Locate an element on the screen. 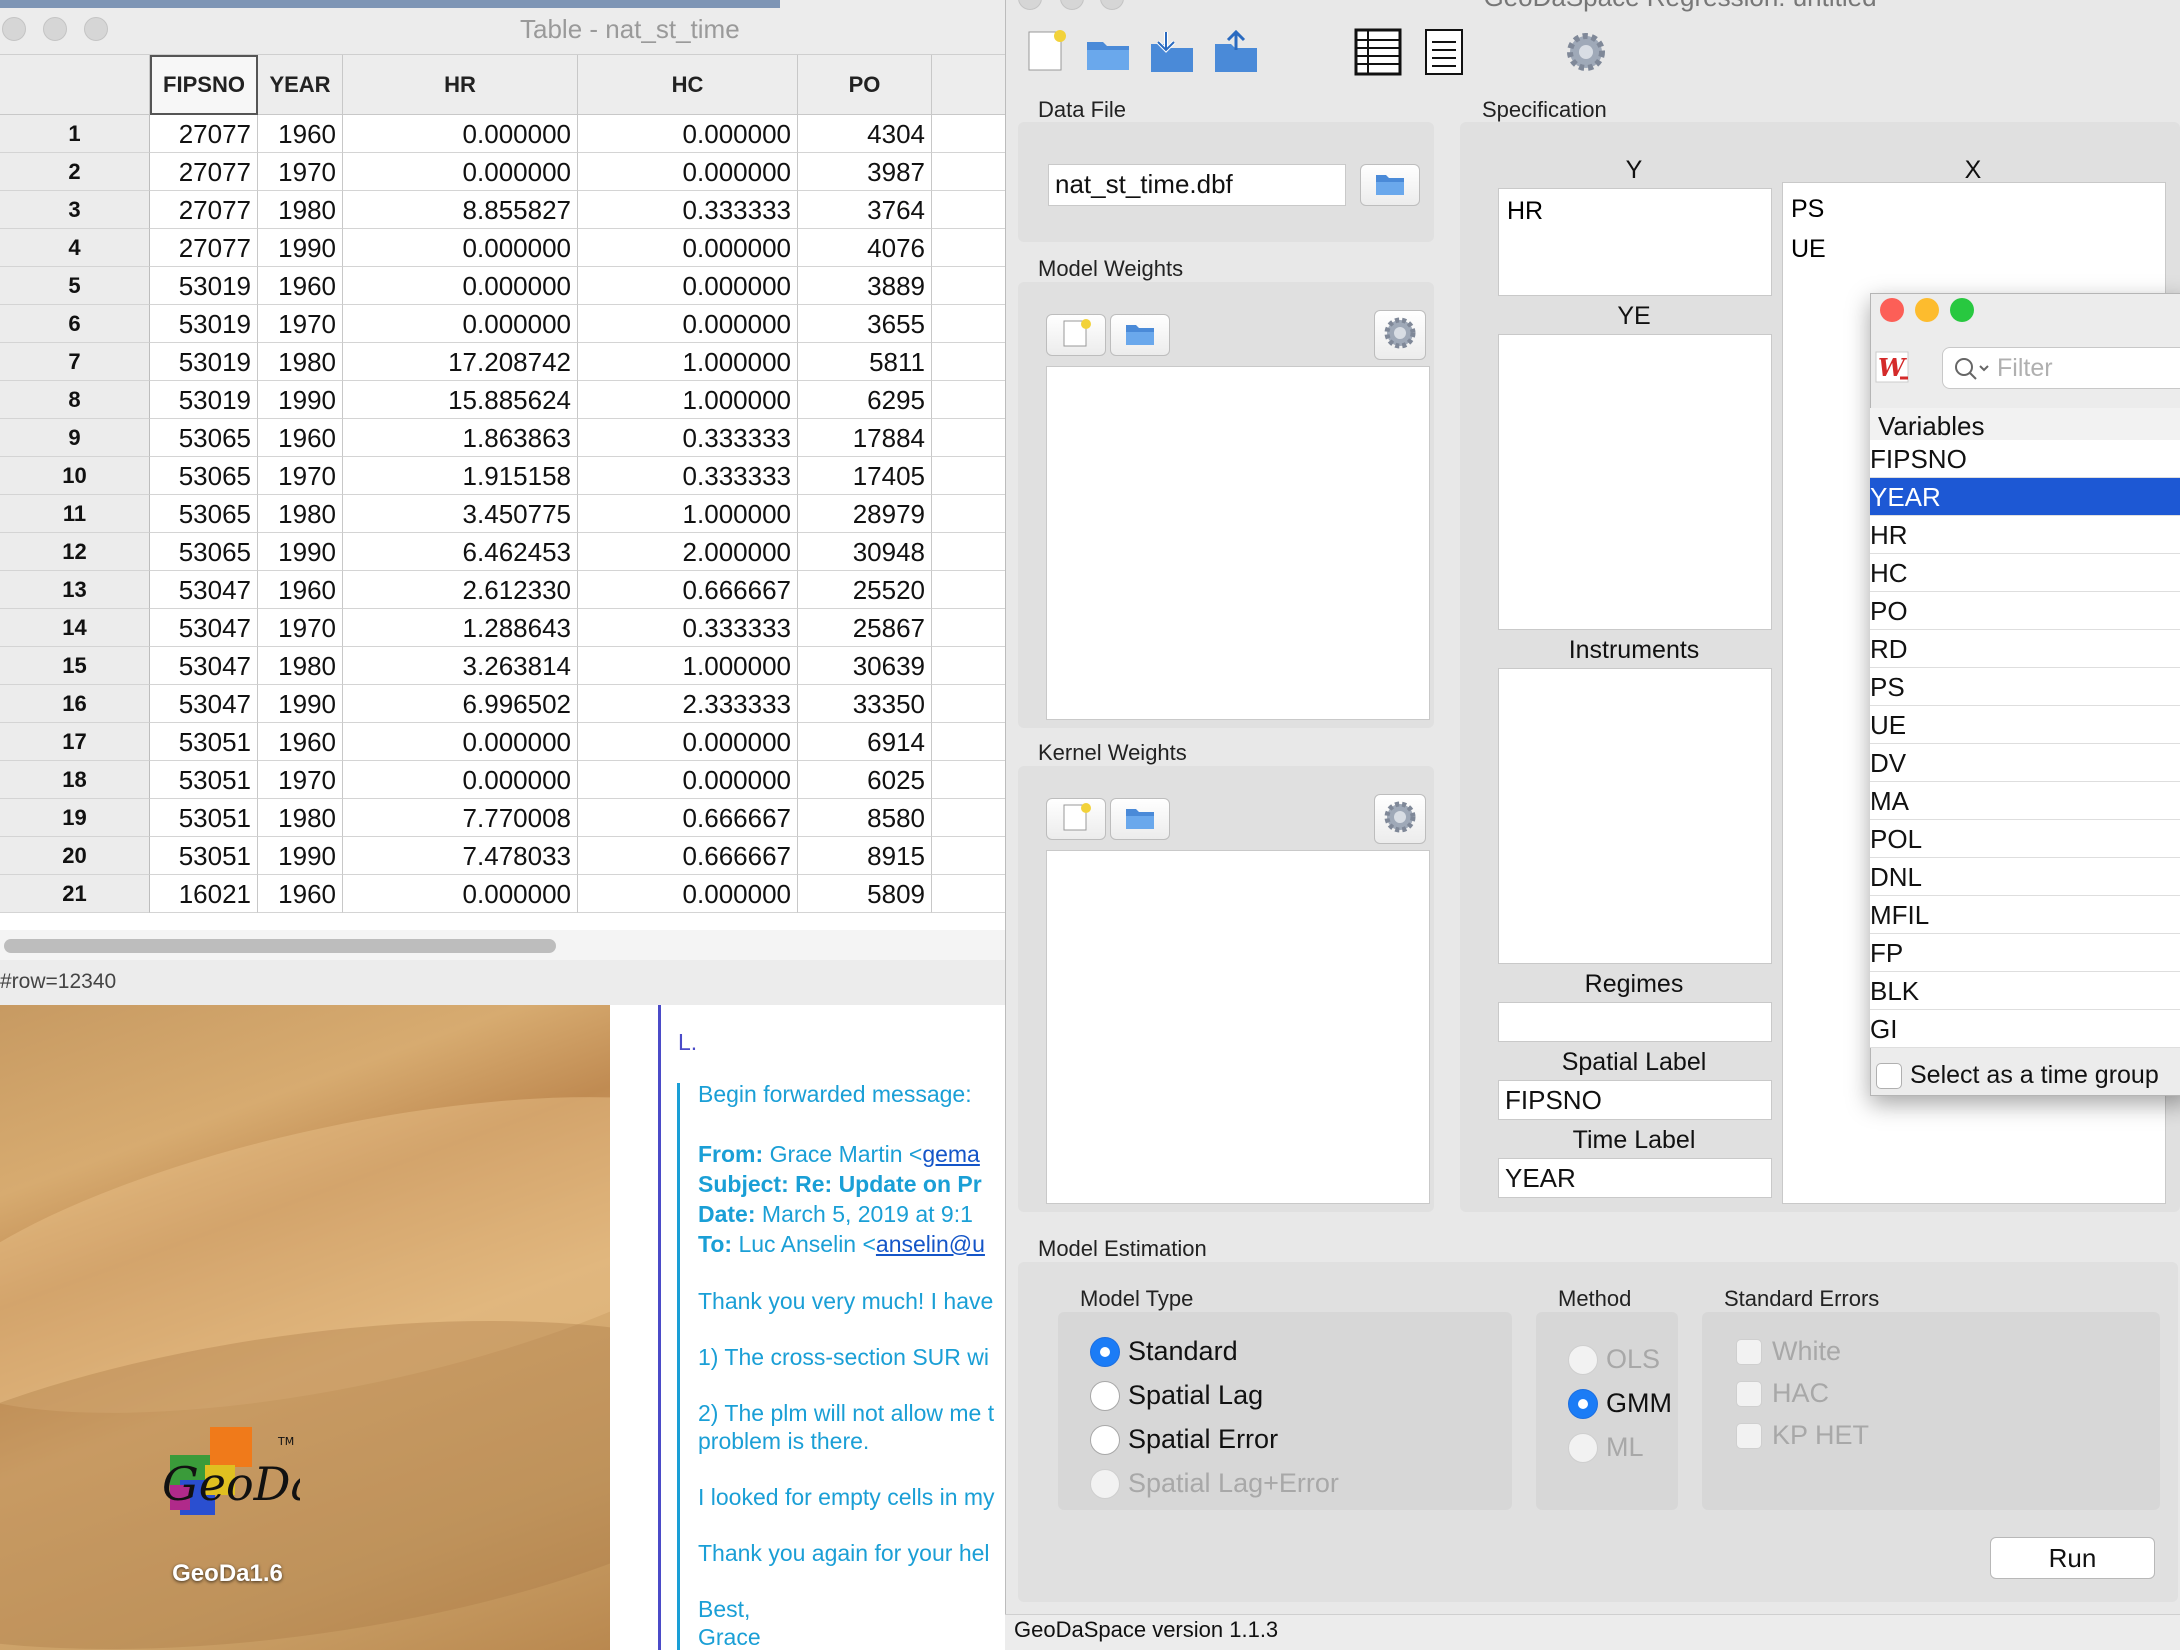 This screenshot has width=2180, height=1650. variable-item: FP is located at coordinates (2025, 953).